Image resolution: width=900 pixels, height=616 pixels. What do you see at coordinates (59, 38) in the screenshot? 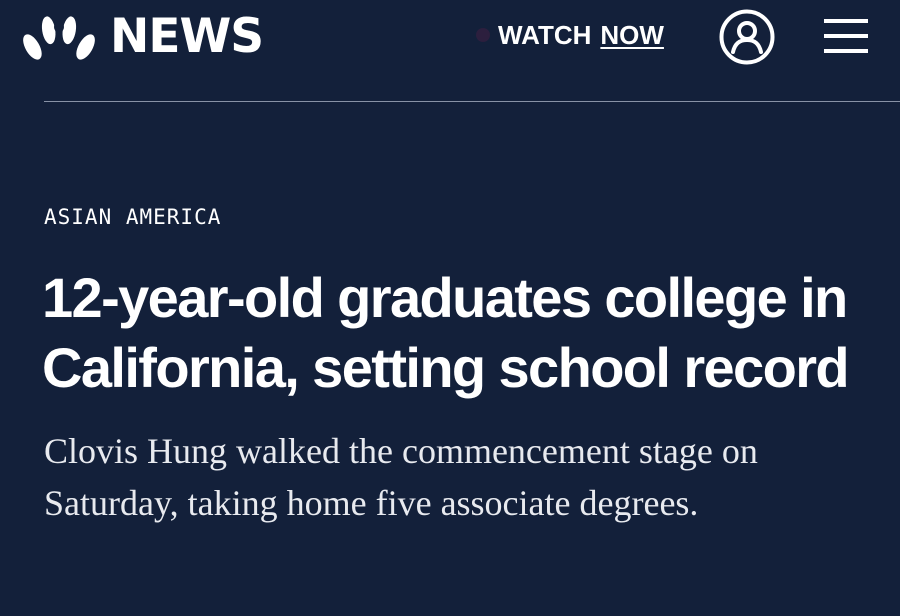
I see `nbc-peacock-icon` at bounding box center [59, 38].